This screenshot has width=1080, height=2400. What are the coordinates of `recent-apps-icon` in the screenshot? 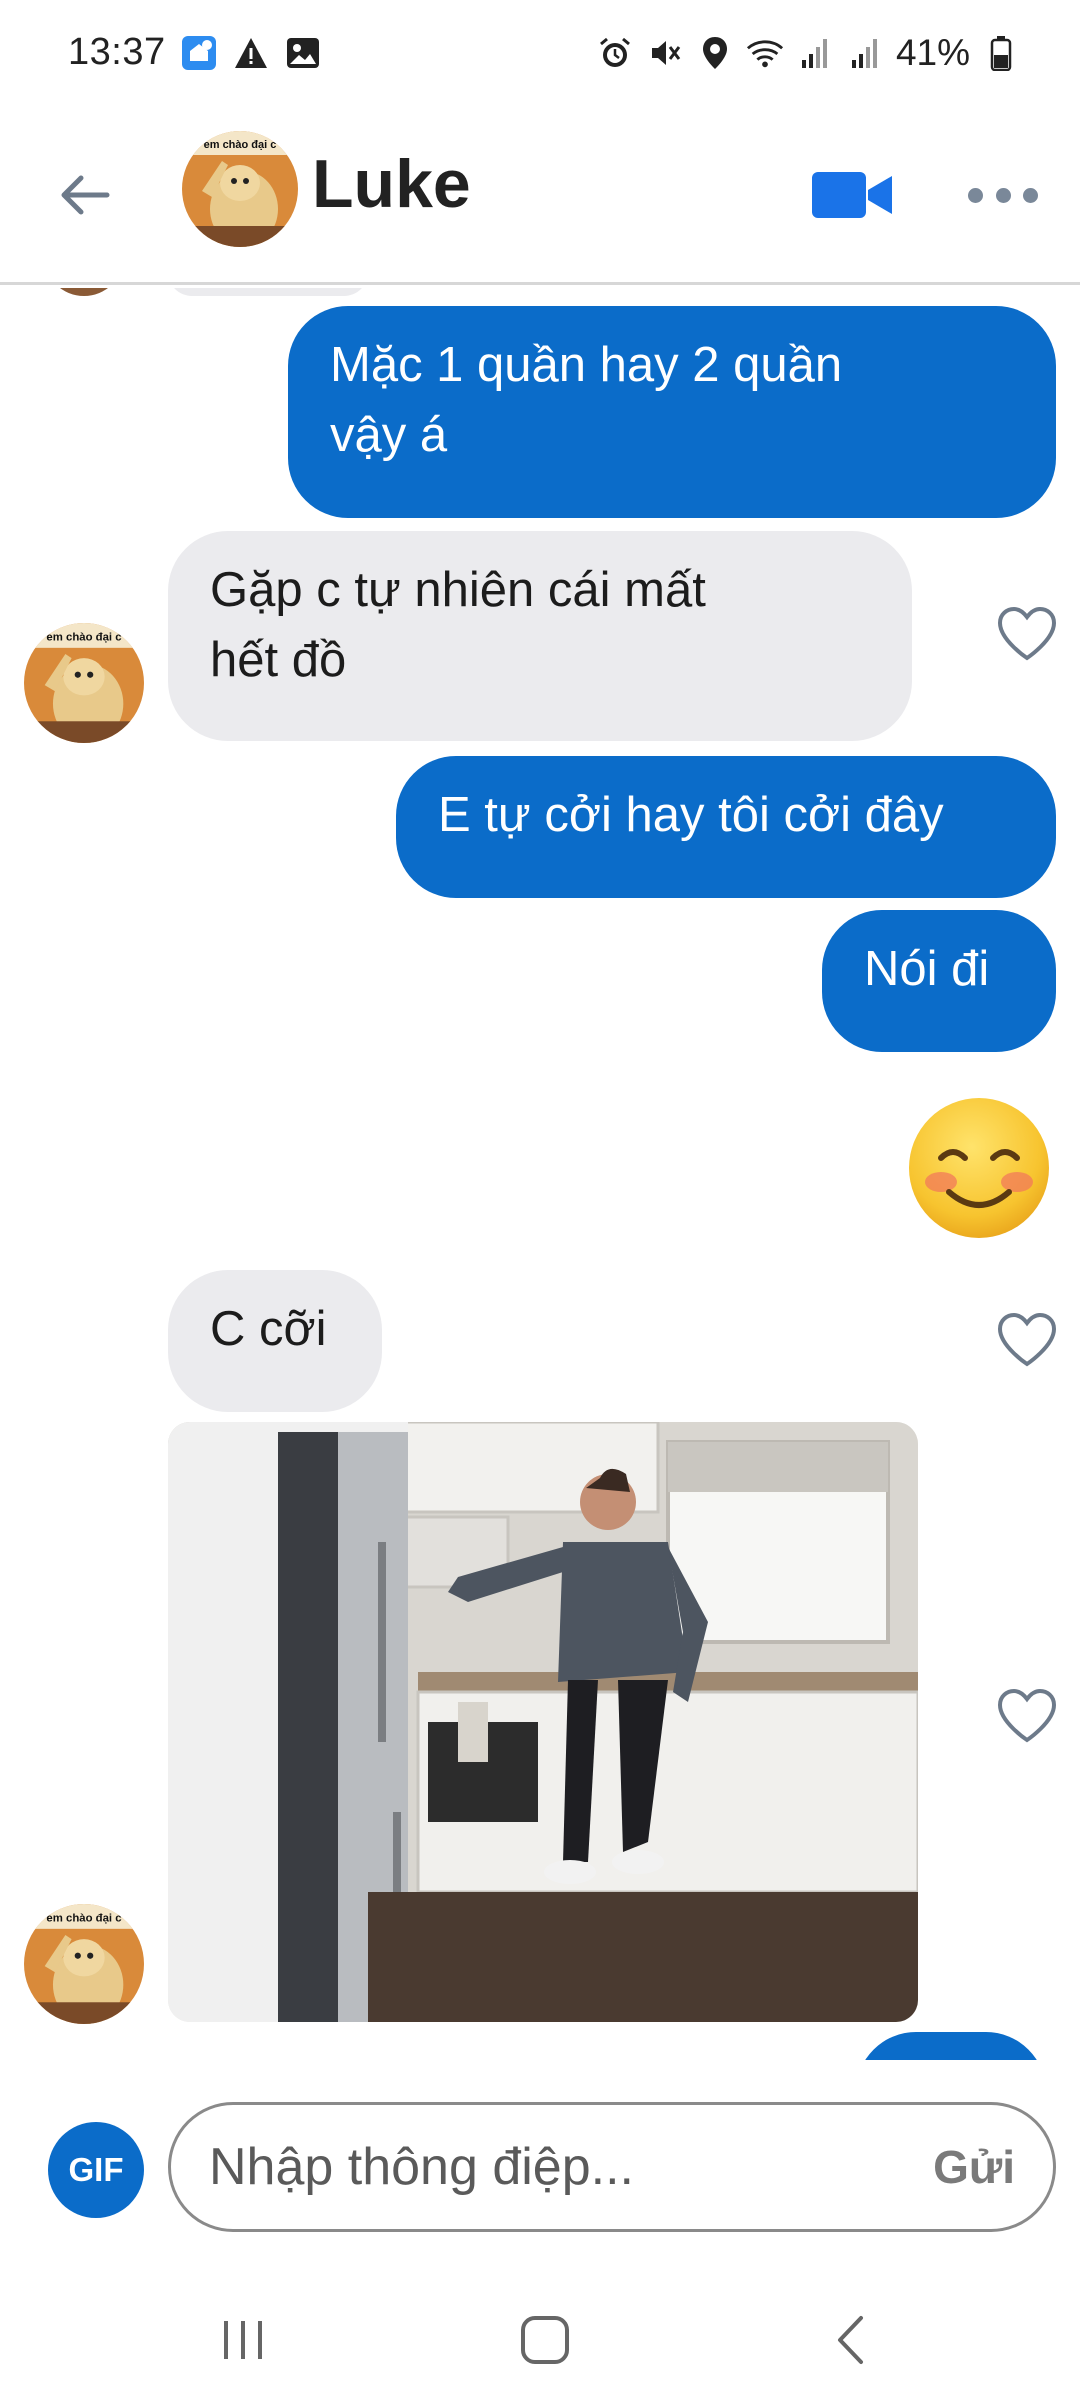 It's located at (243, 2340).